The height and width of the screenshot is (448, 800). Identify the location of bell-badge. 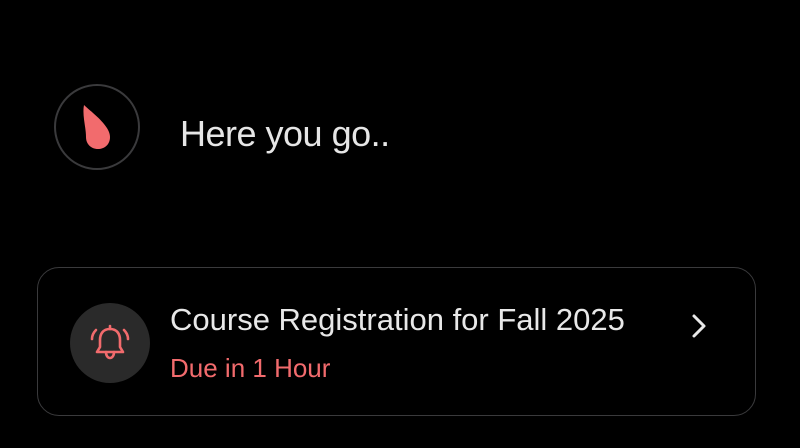
(110, 343).